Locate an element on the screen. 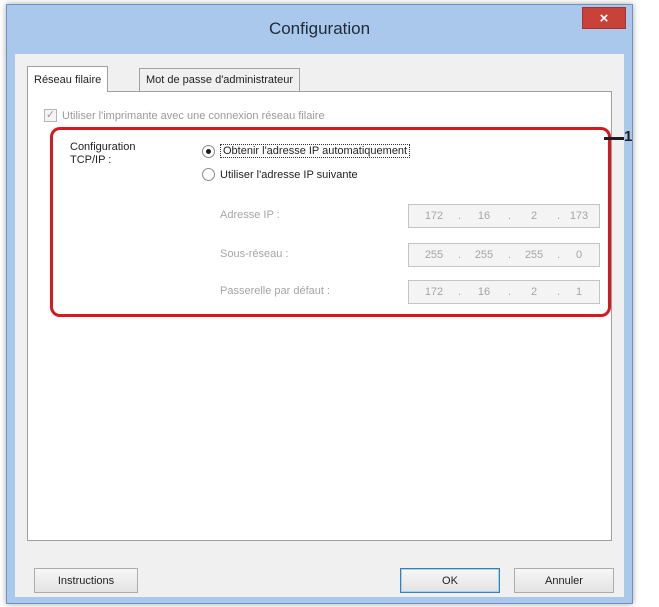 The width and height of the screenshot is (659, 607). ip-address-field: 172 . 16 . 2 . 173 is located at coordinates (504, 216).